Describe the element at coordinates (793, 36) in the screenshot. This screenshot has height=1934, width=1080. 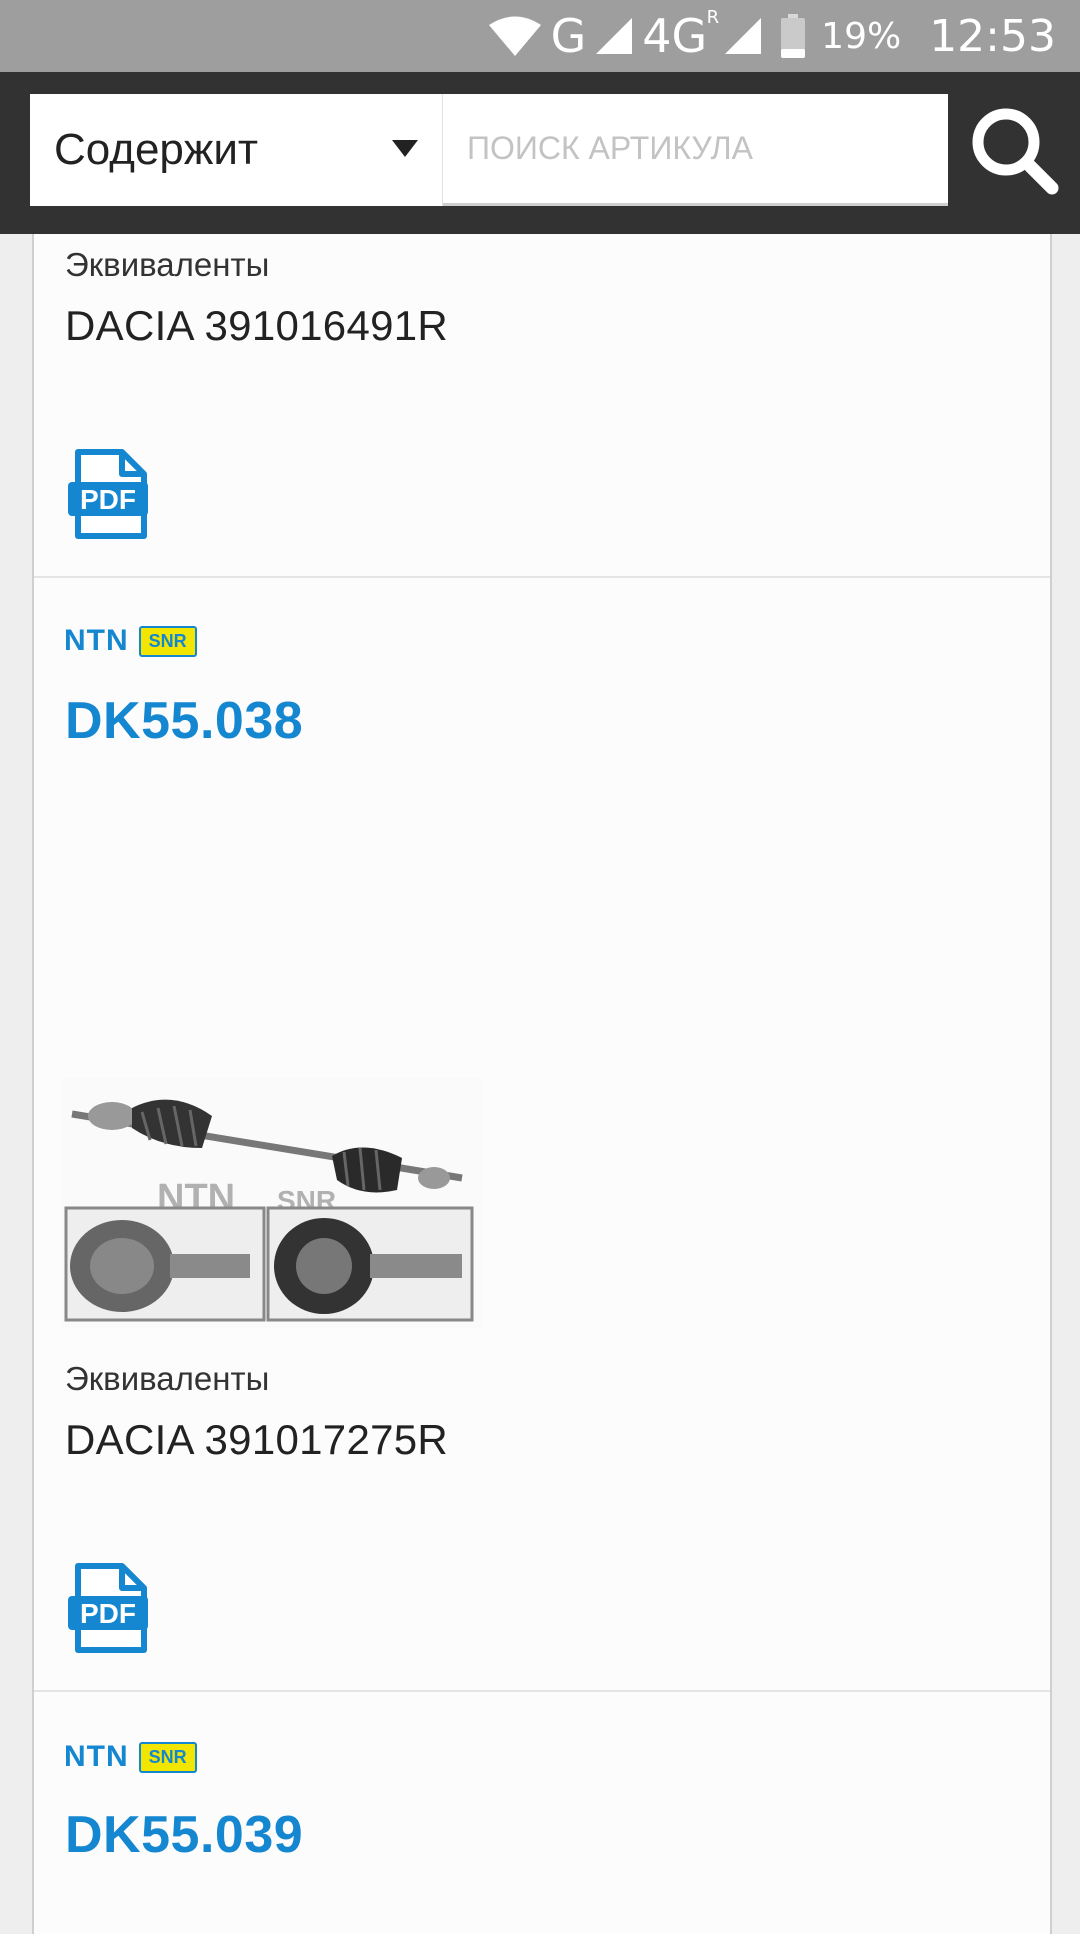
I see `battery-icon` at that location.